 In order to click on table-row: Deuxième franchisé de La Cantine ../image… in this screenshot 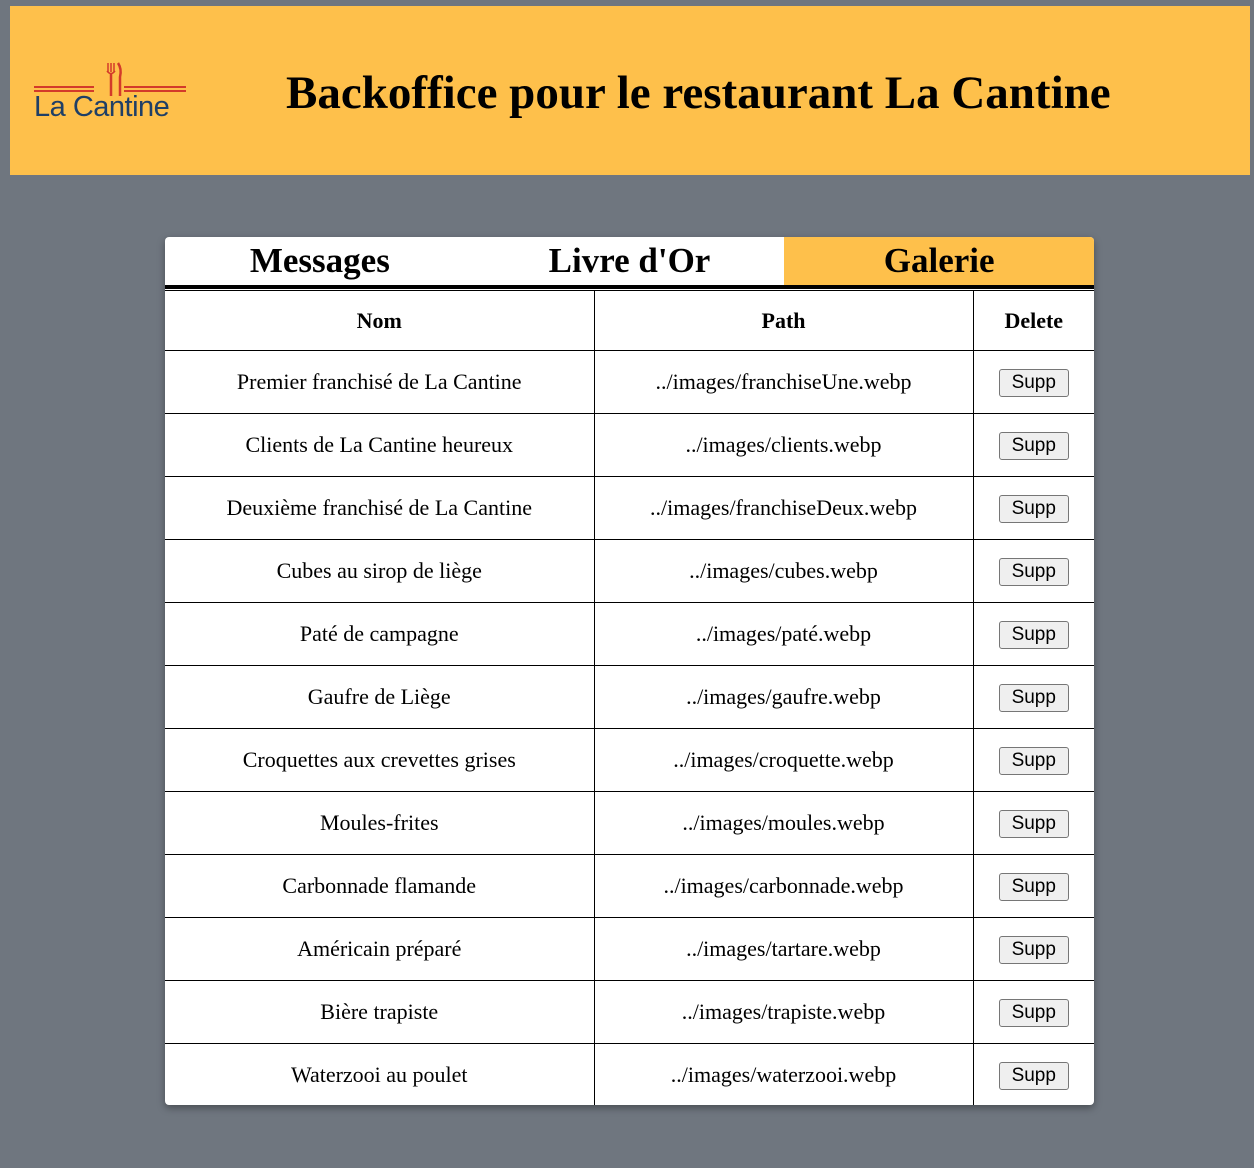, I will do `click(629, 508)`.